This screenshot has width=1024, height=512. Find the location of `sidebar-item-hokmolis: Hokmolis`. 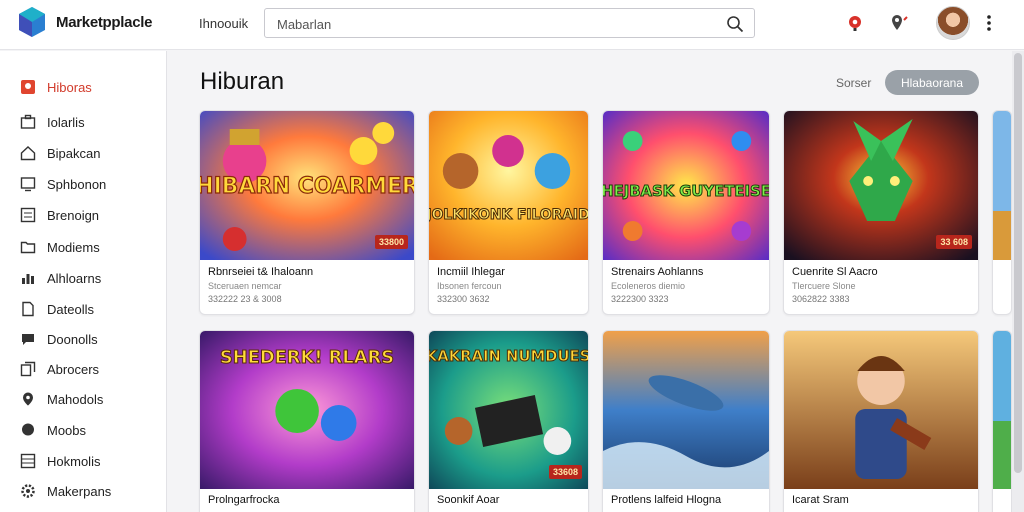

sidebar-item-hokmolis: Hokmolis is located at coordinates (83, 461).